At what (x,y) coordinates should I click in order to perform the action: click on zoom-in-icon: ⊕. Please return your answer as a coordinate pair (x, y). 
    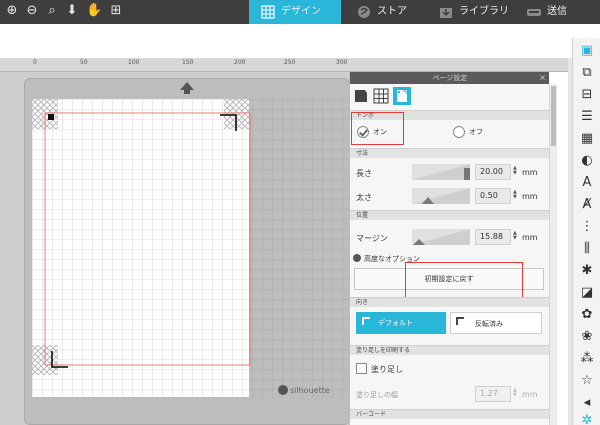
    Looking at the image, I should click on (12, 11).